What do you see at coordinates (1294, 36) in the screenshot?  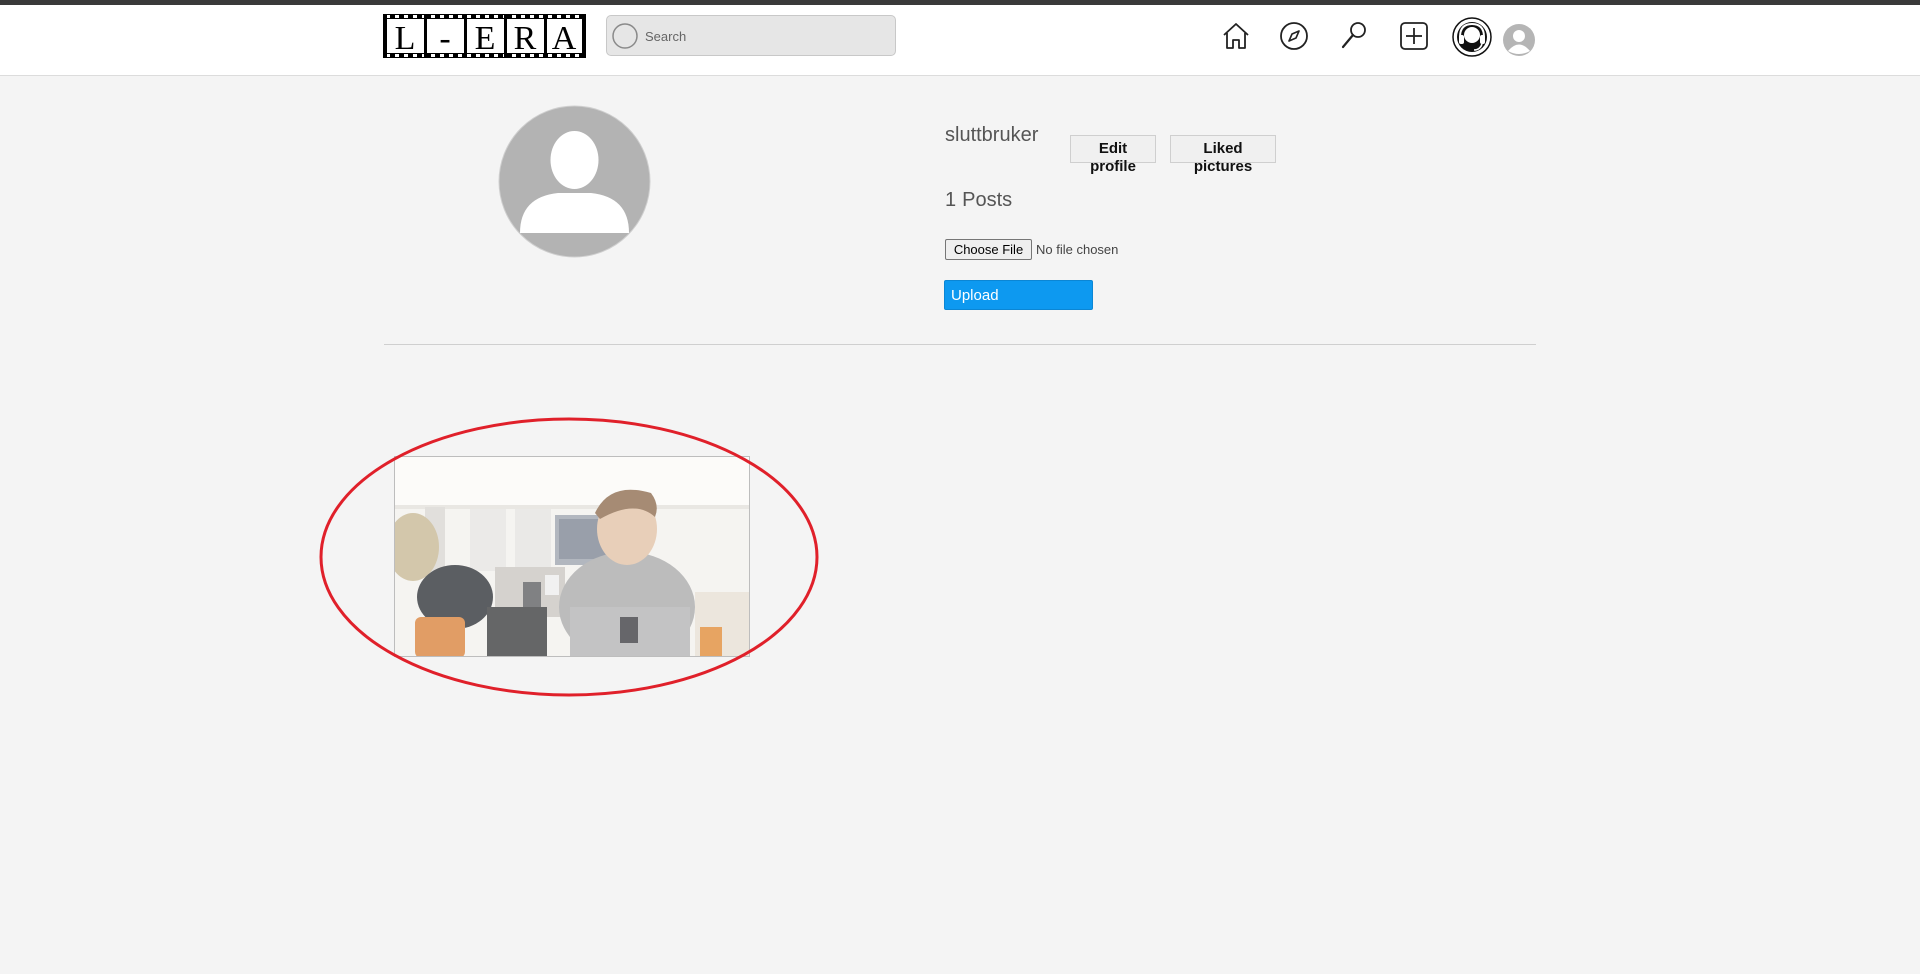 I see `compass-icon` at bounding box center [1294, 36].